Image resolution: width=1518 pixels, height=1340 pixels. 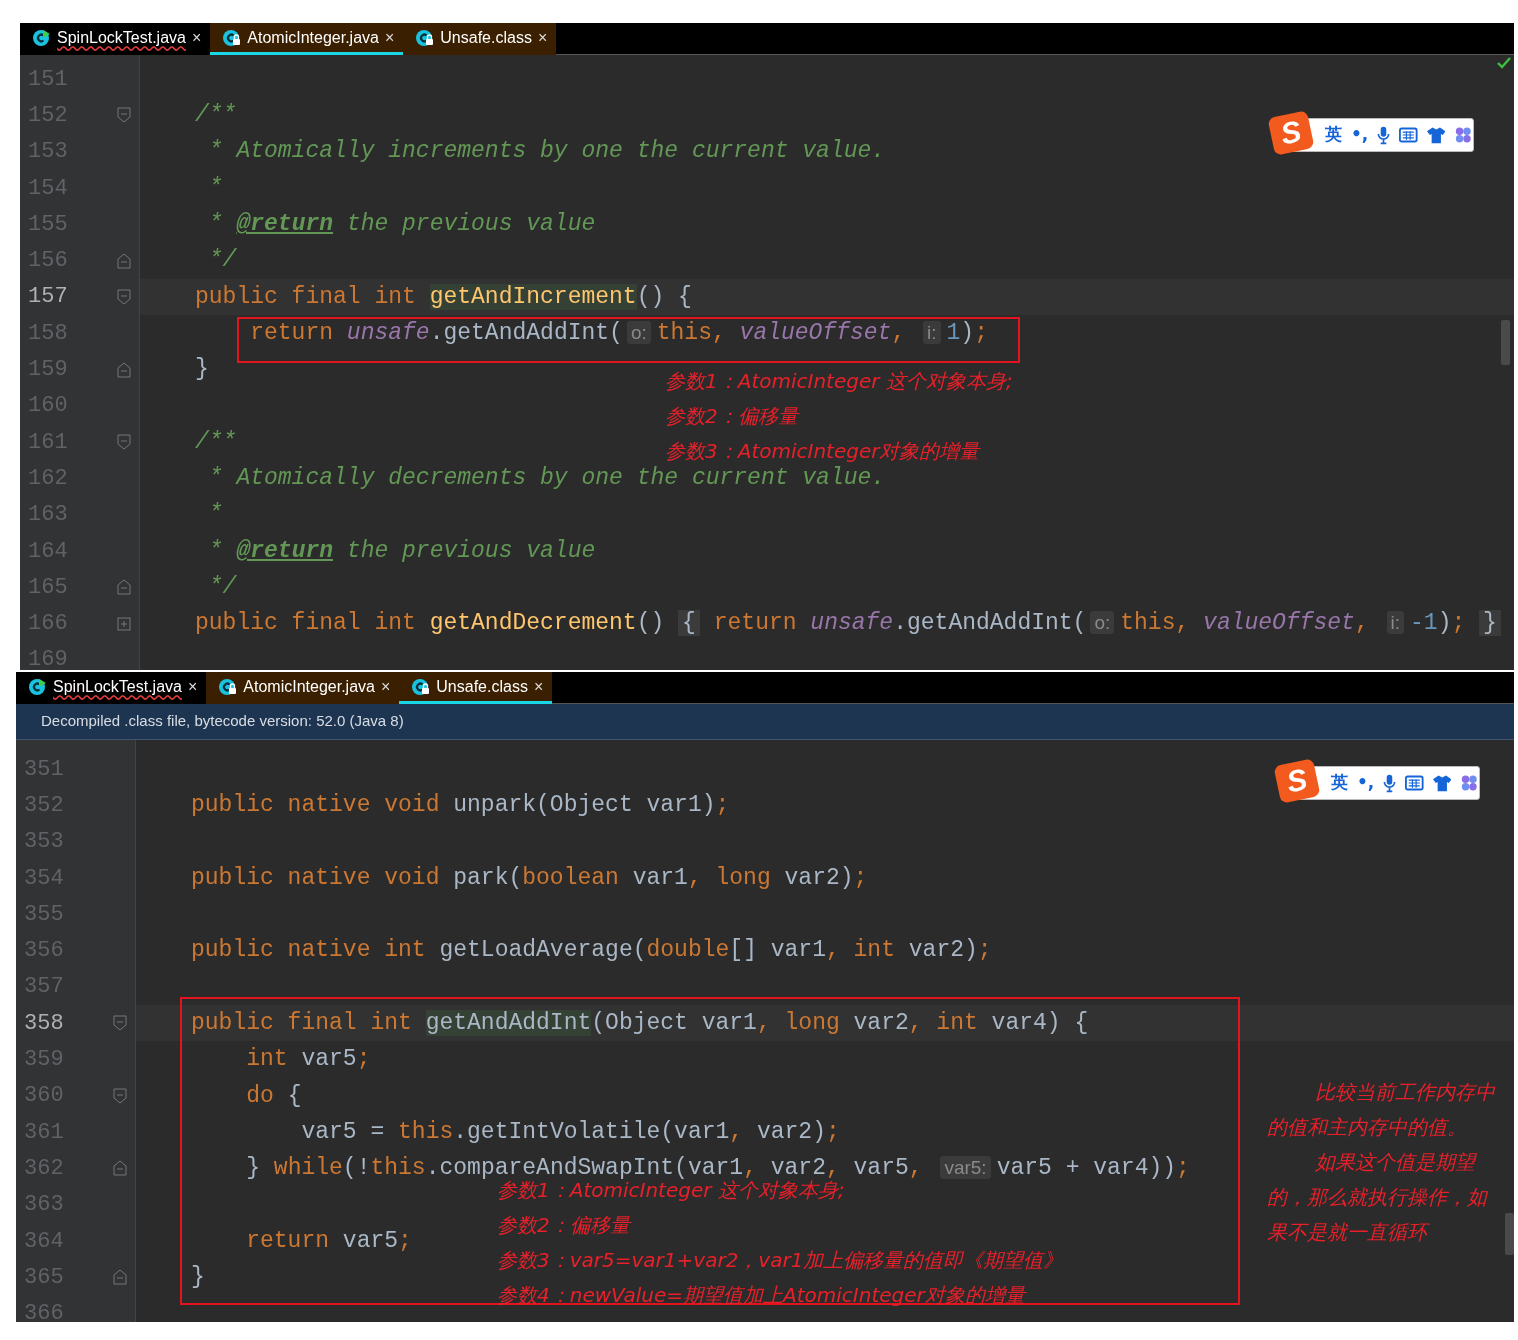 I want to click on code-line: do {, so click(x=273, y=1096).